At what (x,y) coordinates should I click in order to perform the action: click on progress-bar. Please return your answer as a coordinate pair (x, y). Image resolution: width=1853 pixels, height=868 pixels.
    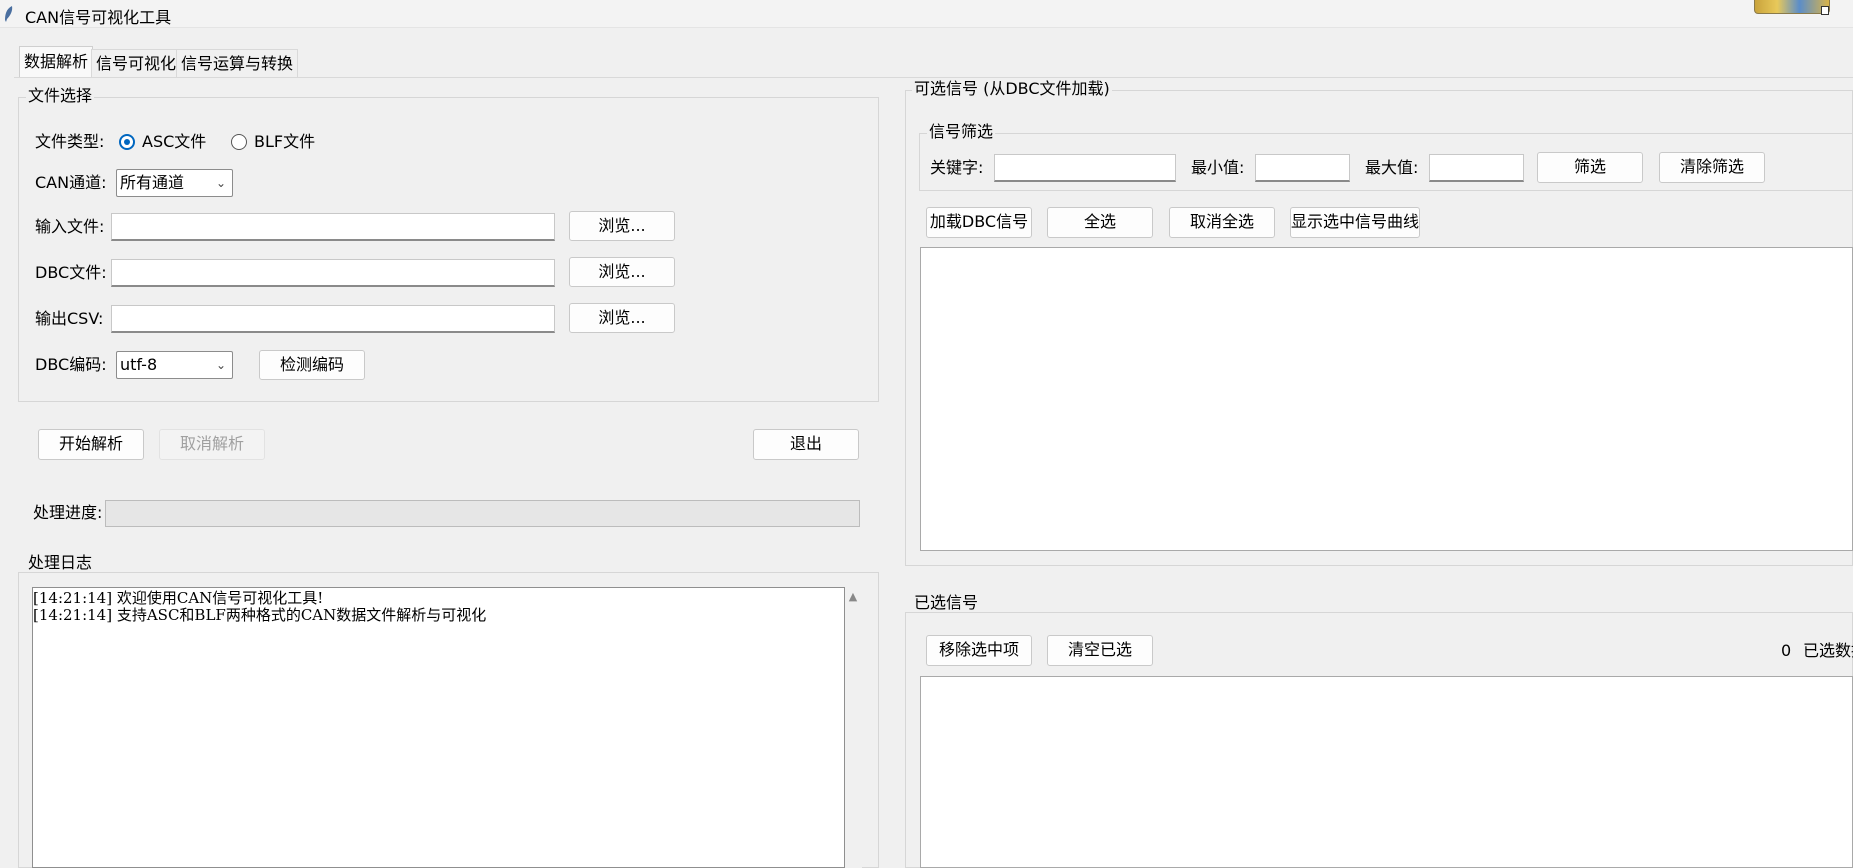
    Looking at the image, I should click on (482, 513).